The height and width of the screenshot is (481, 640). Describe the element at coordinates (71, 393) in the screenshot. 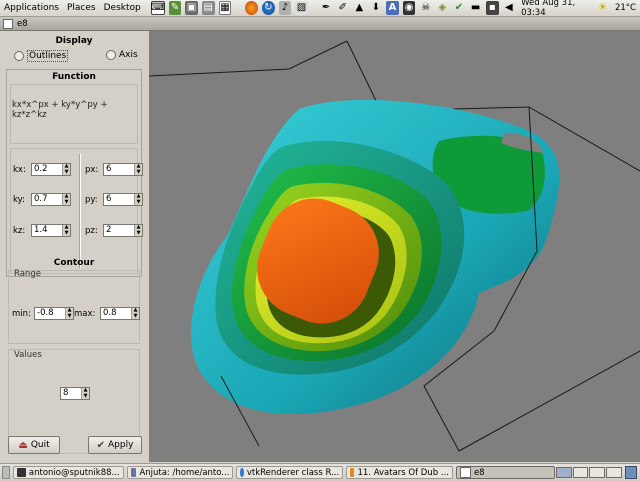

I see `values-value: 8` at that location.